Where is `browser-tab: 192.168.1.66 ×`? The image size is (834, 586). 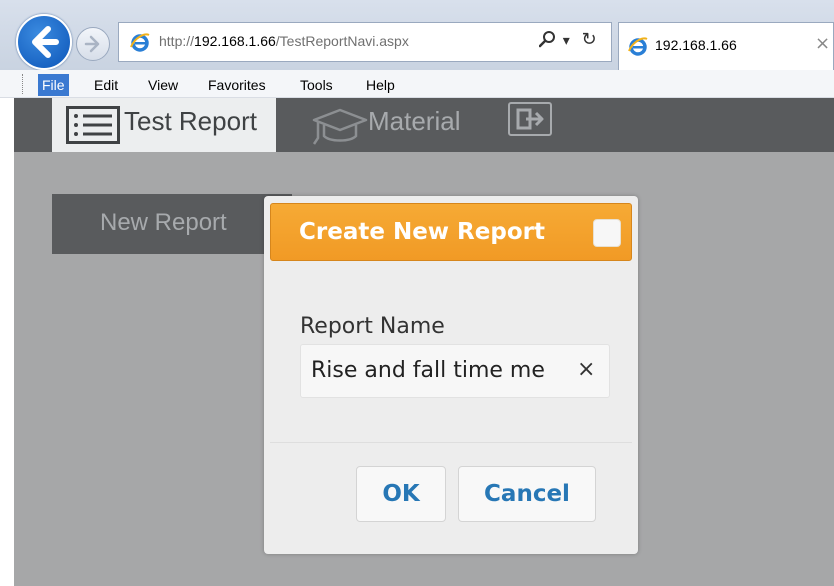
browser-tab: 192.168.1.66 × is located at coordinates (726, 46).